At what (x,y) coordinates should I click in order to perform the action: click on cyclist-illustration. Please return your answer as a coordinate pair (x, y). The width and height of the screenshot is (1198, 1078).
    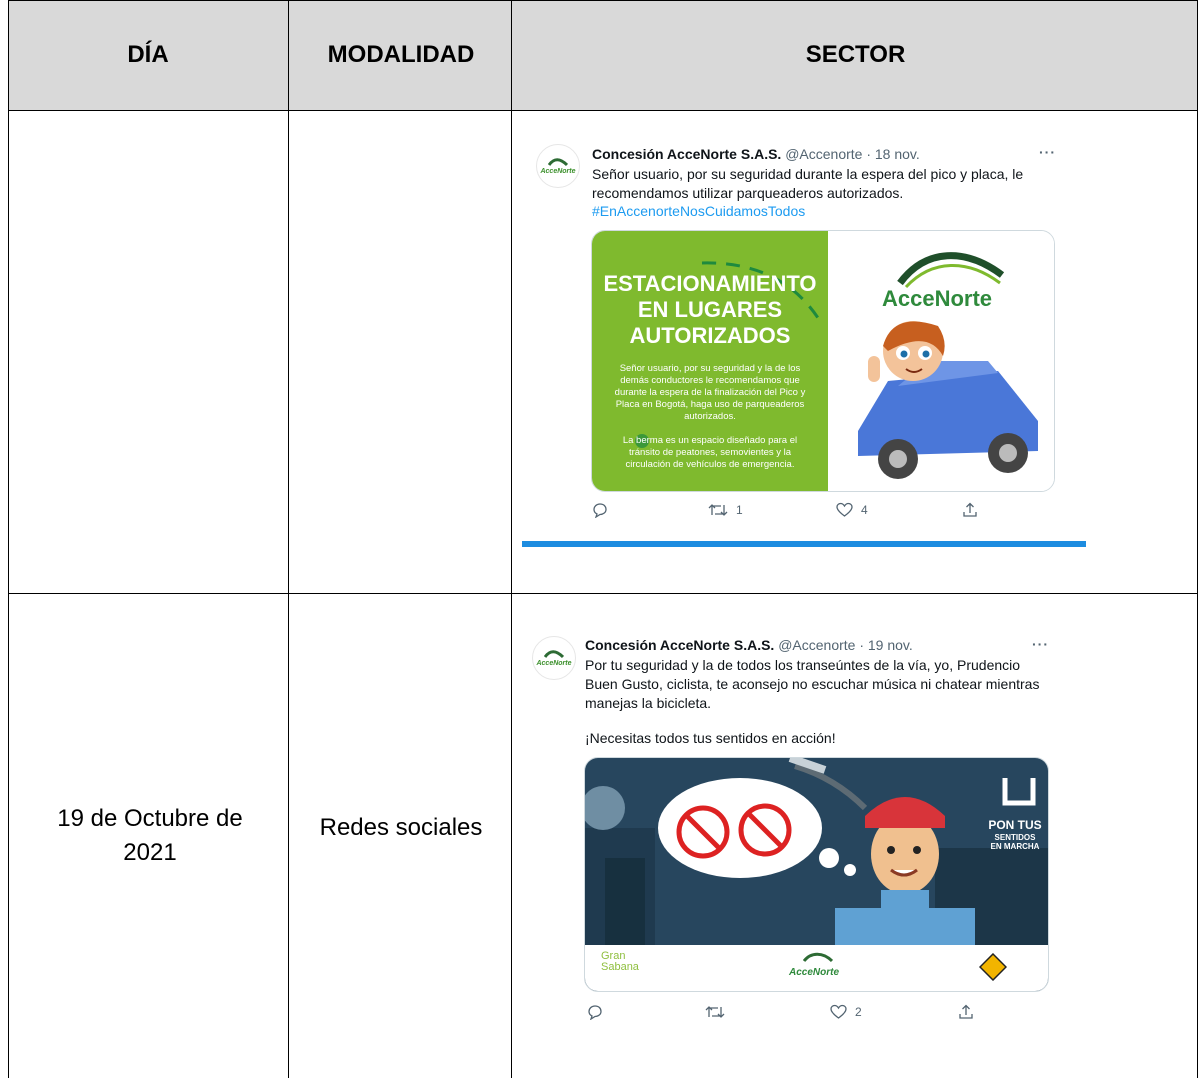
    Looking at the image, I should click on (816, 853).